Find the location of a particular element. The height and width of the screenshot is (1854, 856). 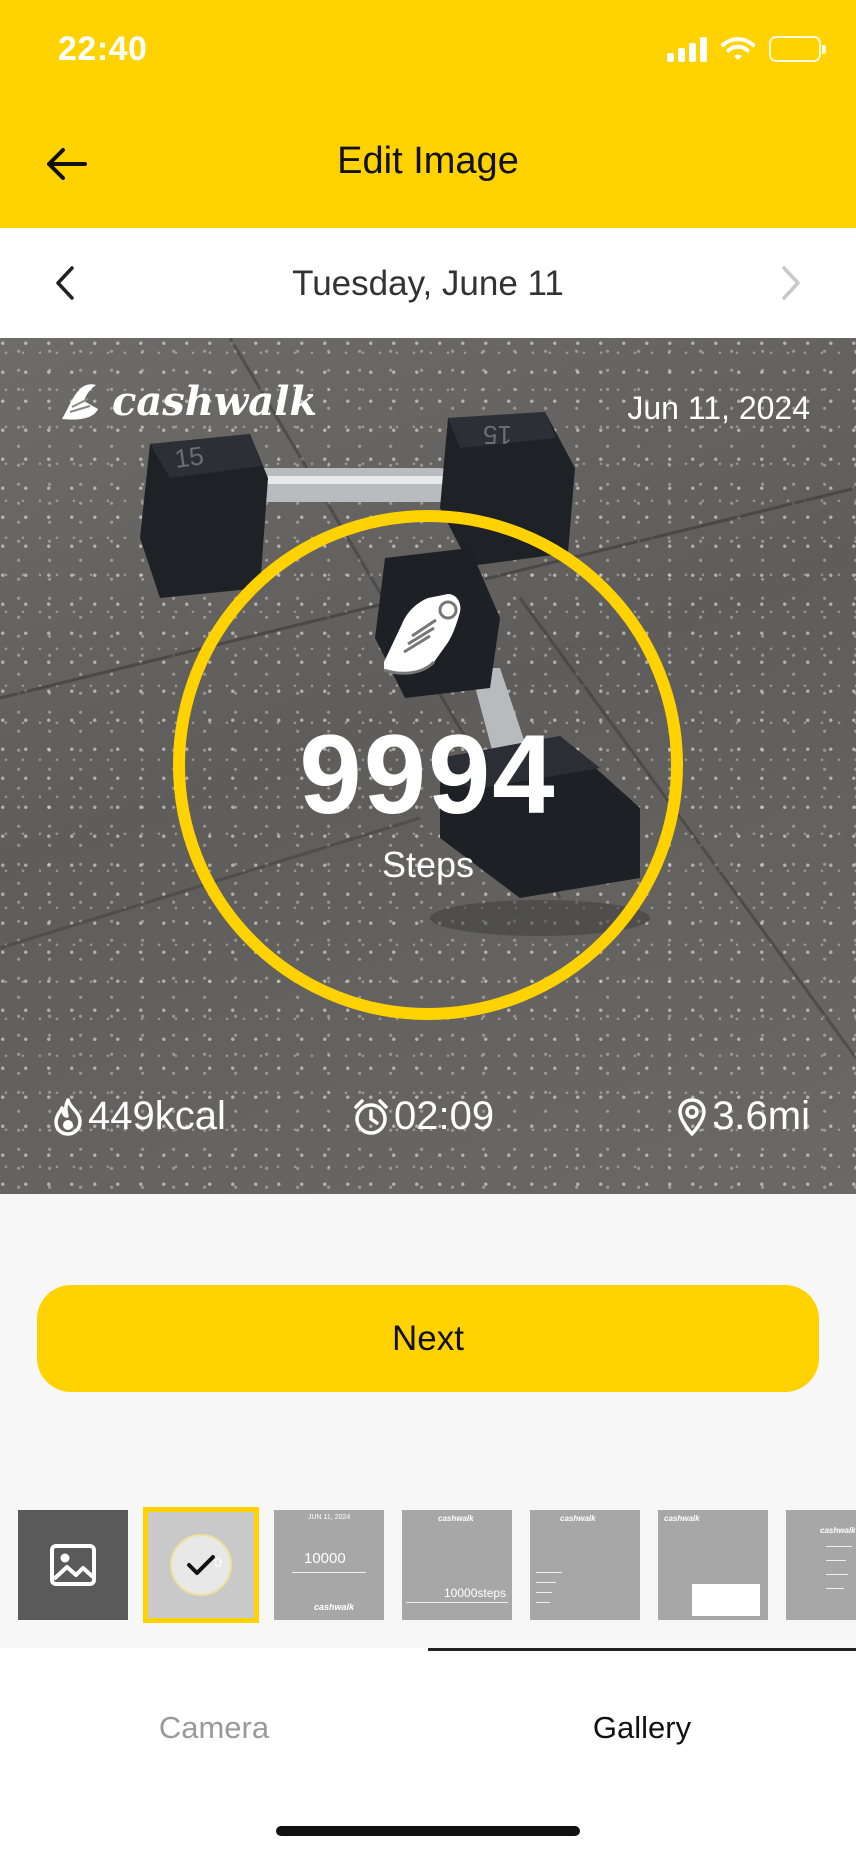

brand-name: cashwalk is located at coordinates (215, 401).